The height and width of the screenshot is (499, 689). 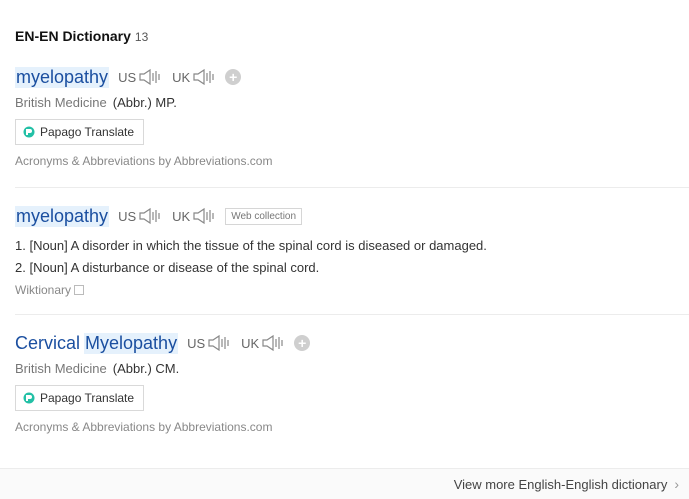 I want to click on footer: View more English-English dictionary ›, so click(x=344, y=483).